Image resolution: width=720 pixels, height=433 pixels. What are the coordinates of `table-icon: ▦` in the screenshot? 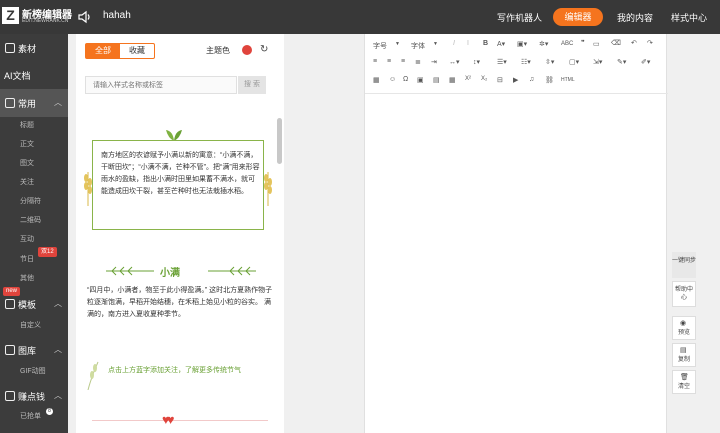 It's located at (376, 80).